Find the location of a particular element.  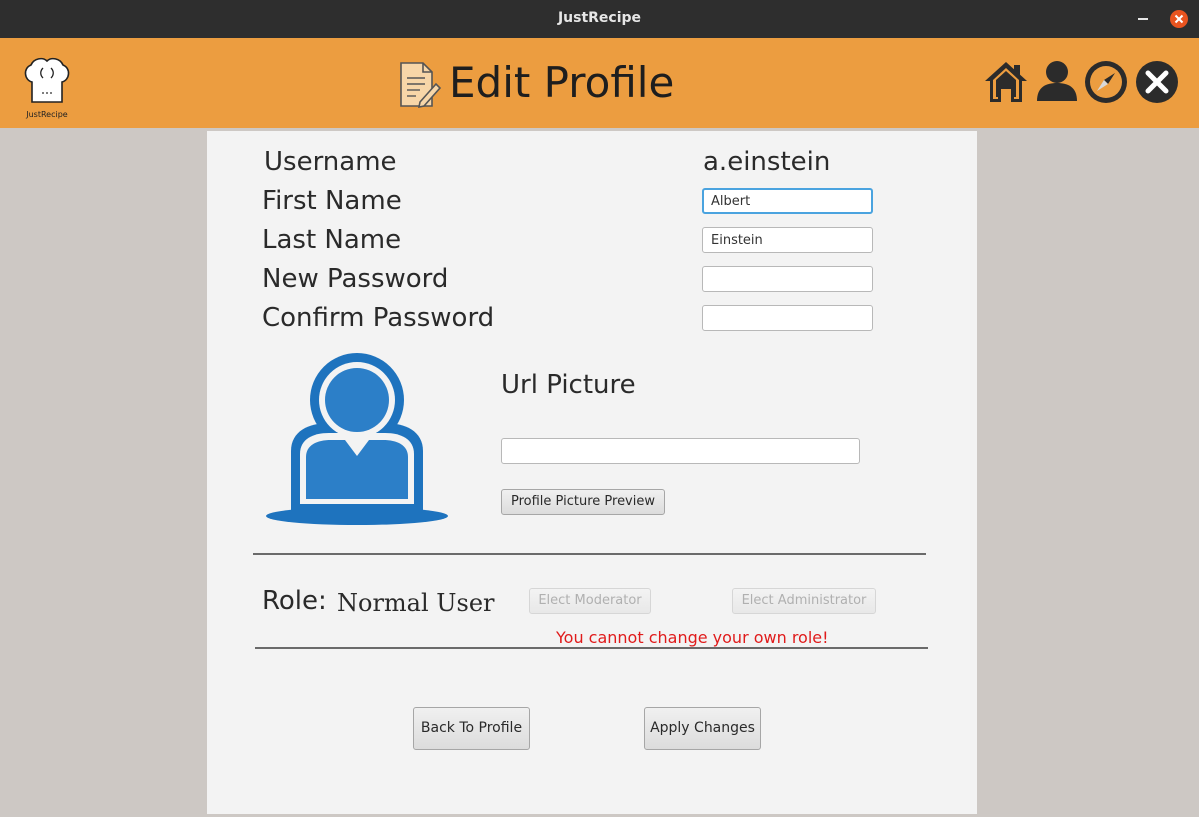

app-logo: JustRecipe is located at coordinates (47, 87).